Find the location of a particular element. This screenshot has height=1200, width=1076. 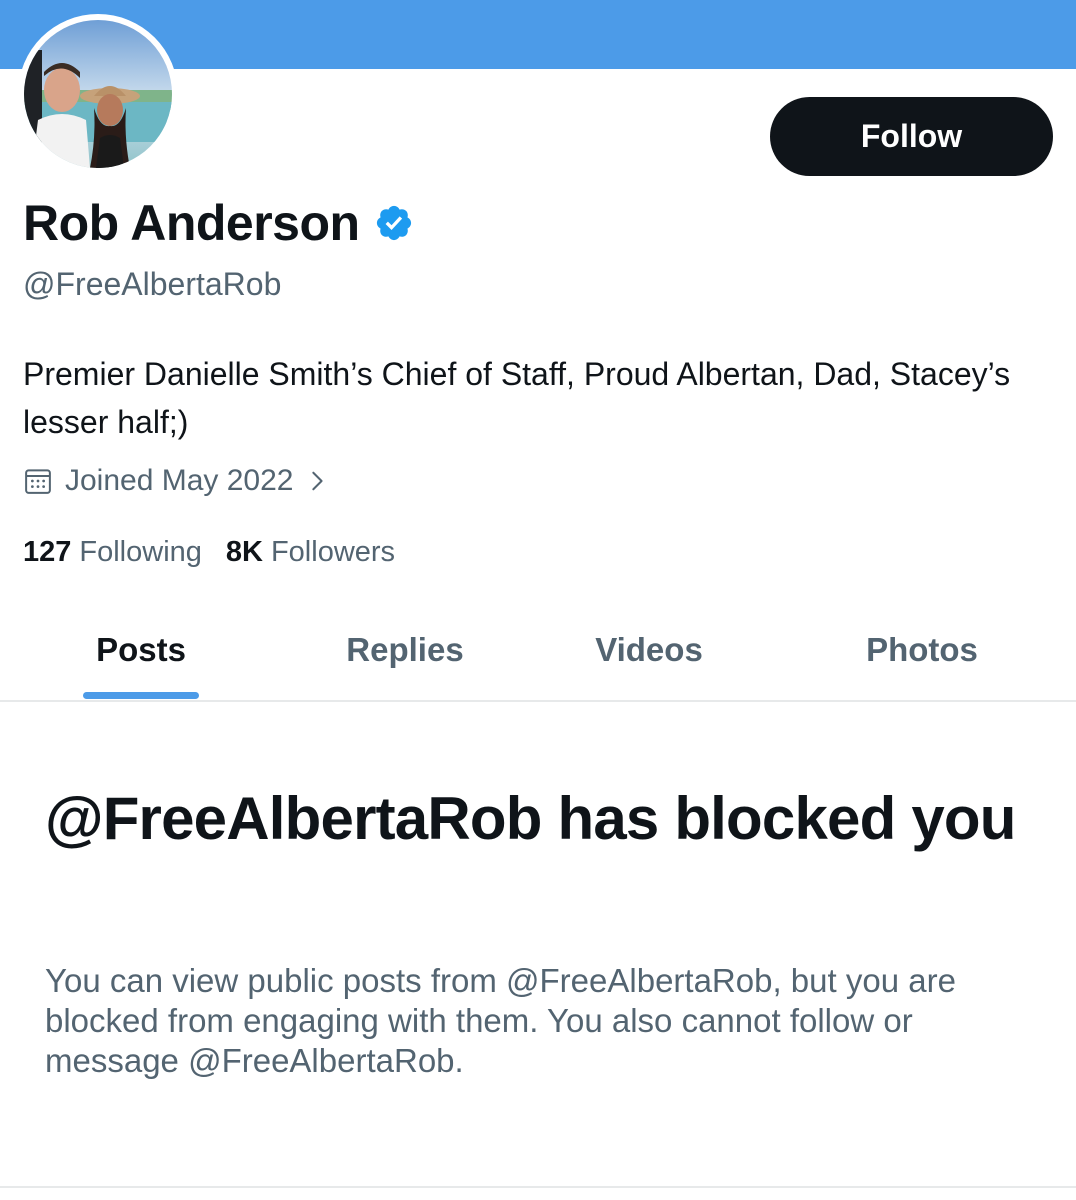

calendar-icon is located at coordinates (38, 481).